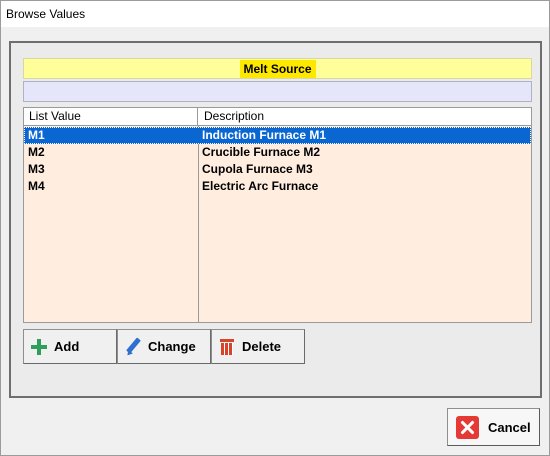 This screenshot has height=456, width=550. I want to click on filter-input, so click(277, 91).